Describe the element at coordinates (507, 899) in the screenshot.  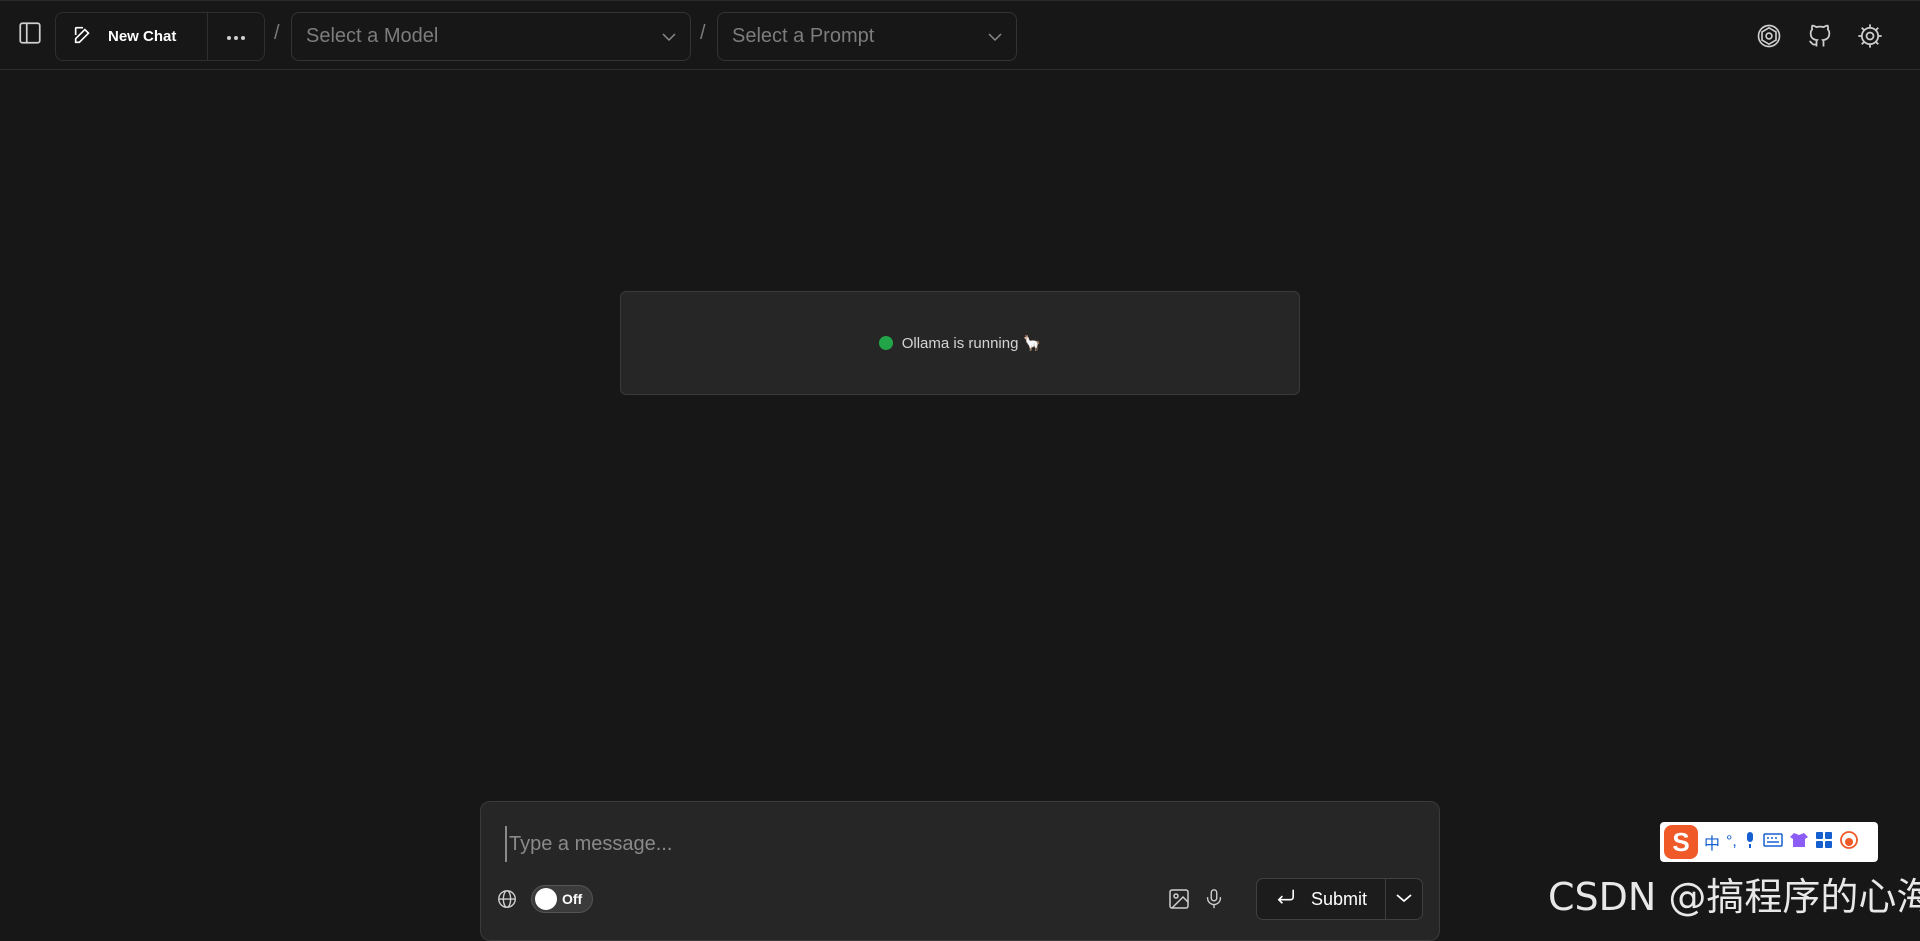
I see `globe-icon` at that location.